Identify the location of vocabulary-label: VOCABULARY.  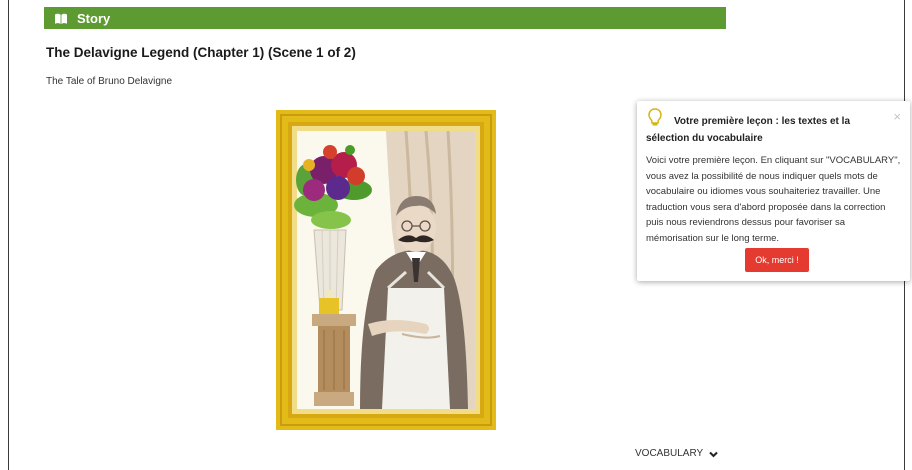
(669, 453).